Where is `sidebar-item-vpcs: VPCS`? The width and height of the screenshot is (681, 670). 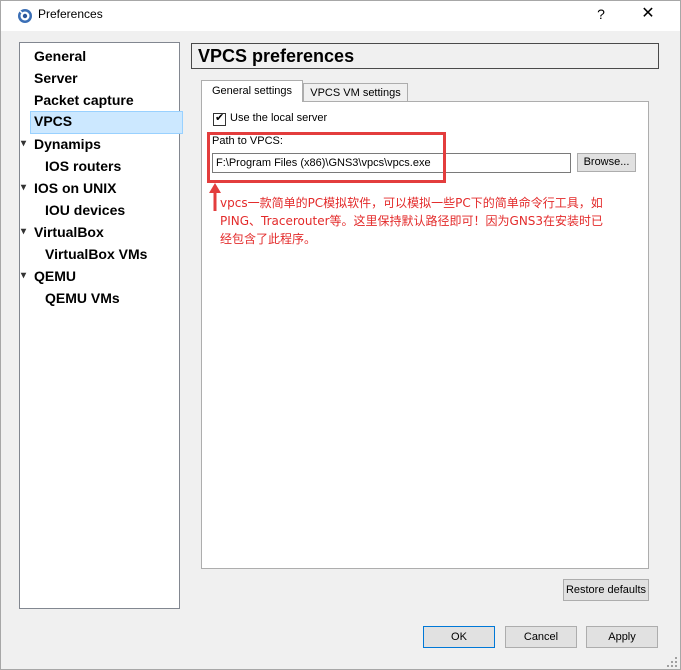 sidebar-item-vpcs: VPCS is located at coordinates (106, 122).